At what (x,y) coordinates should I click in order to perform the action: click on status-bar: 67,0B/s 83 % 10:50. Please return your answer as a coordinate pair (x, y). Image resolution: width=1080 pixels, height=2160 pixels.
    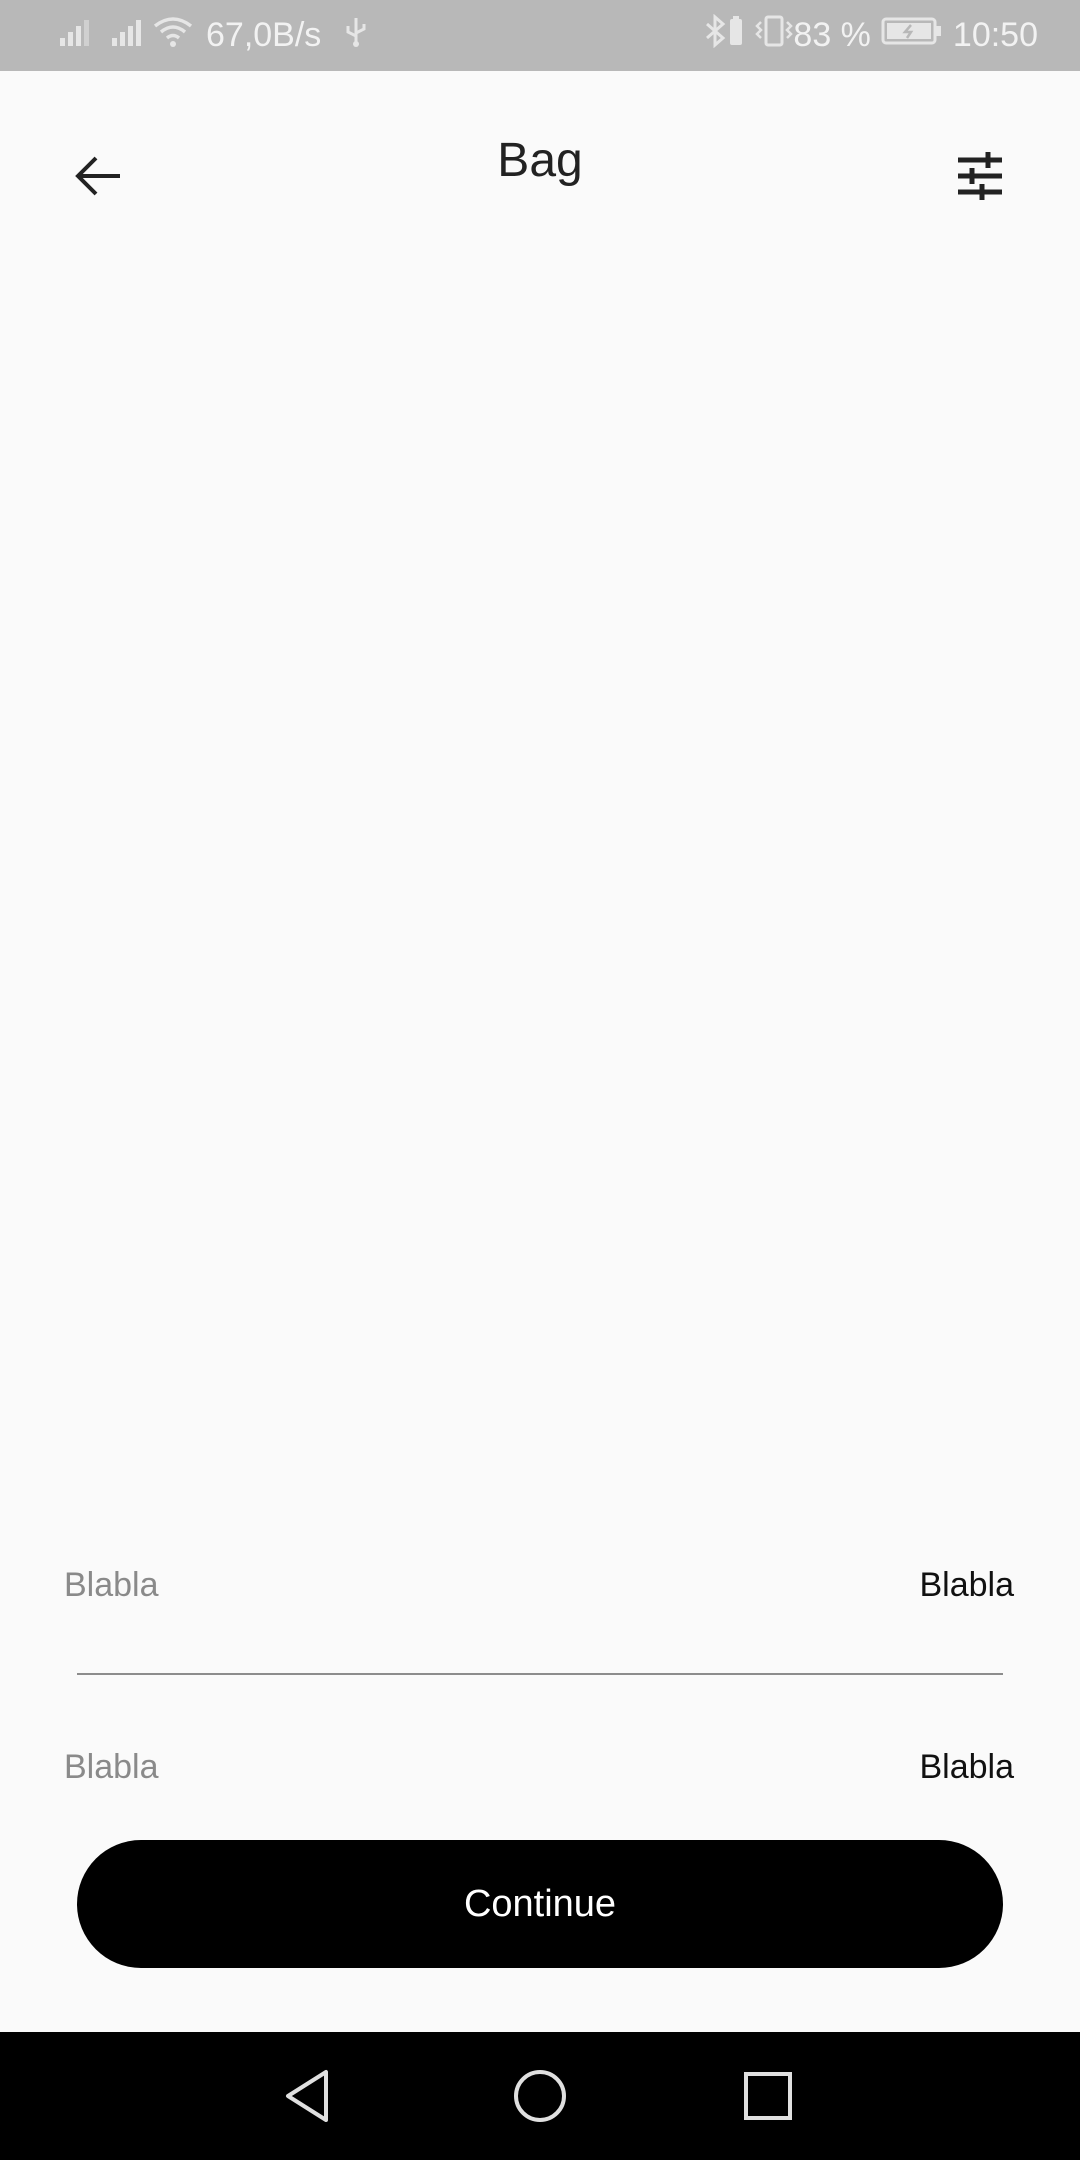
    Looking at the image, I should click on (540, 35).